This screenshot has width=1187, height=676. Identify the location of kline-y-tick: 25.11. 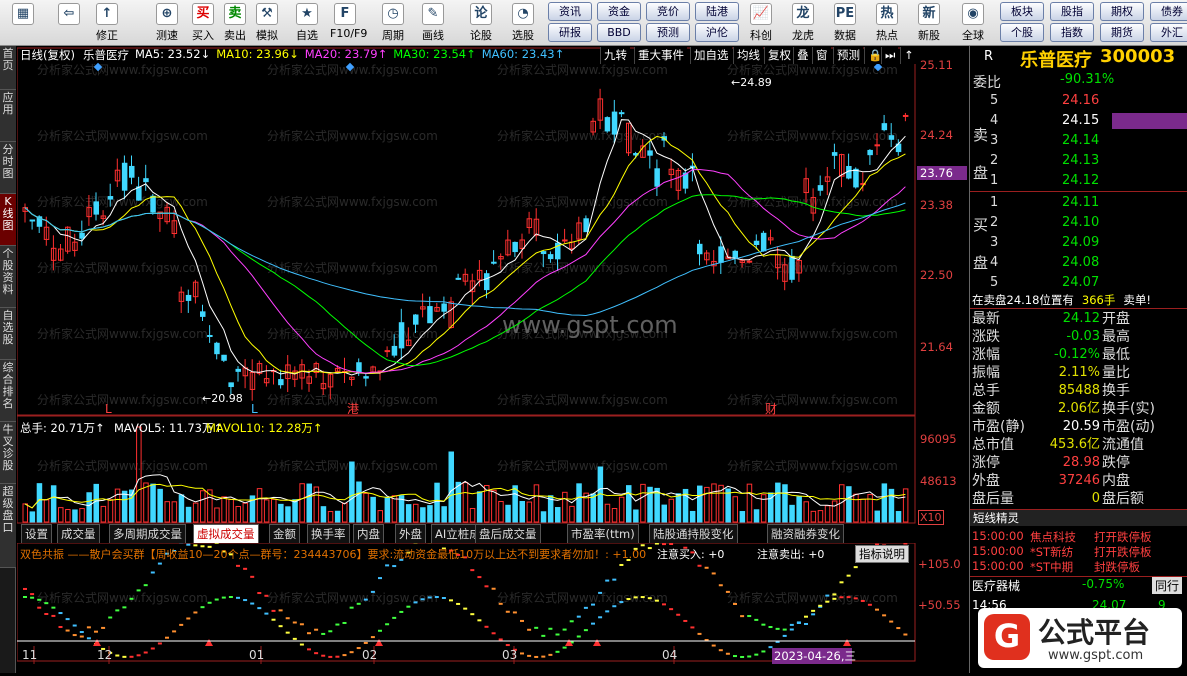
(936, 65).